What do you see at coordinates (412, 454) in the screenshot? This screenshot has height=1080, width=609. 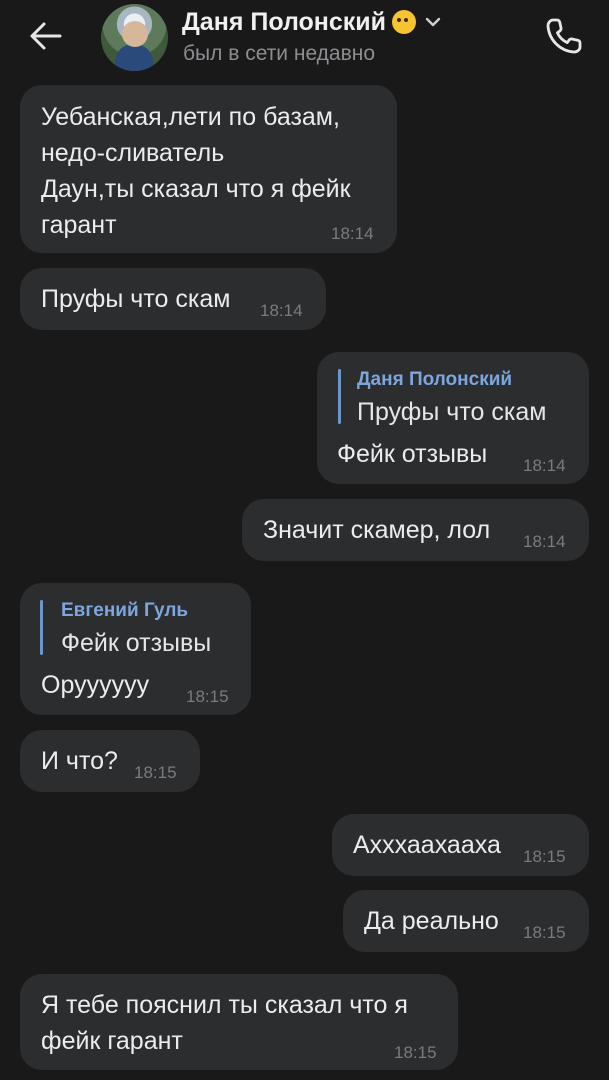 I see `message-text-line: Фейк отзывы` at bounding box center [412, 454].